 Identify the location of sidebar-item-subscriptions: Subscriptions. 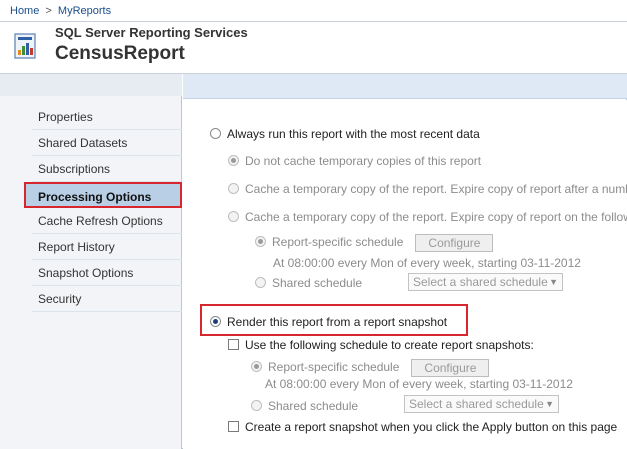
(107, 169).